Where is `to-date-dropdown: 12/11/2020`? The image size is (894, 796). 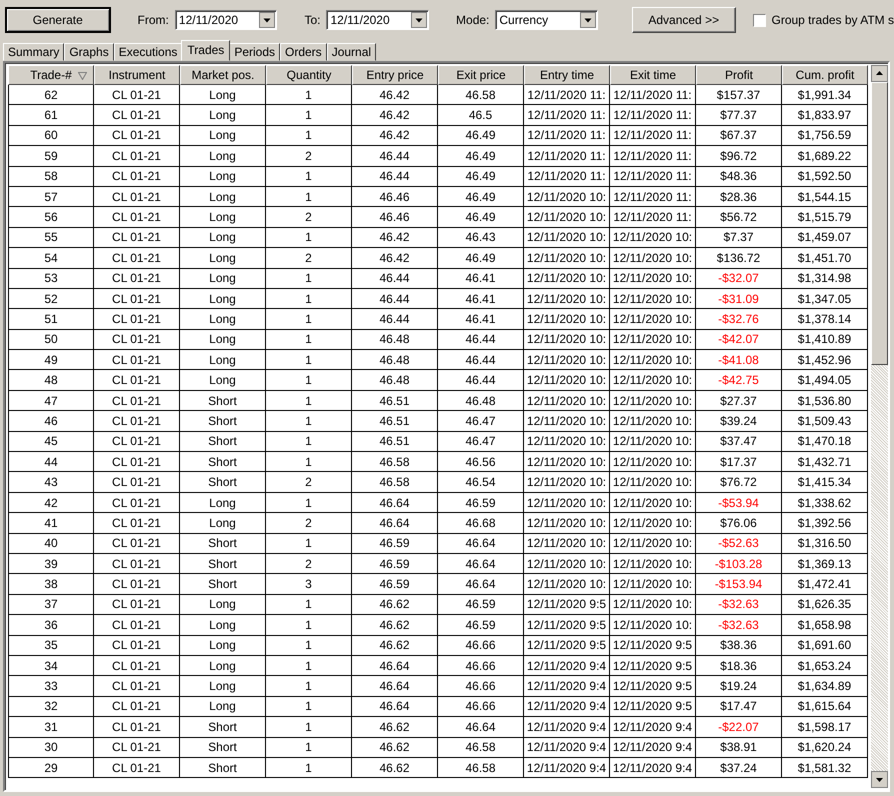
to-date-dropdown: 12/11/2020 is located at coordinates (378, 20).